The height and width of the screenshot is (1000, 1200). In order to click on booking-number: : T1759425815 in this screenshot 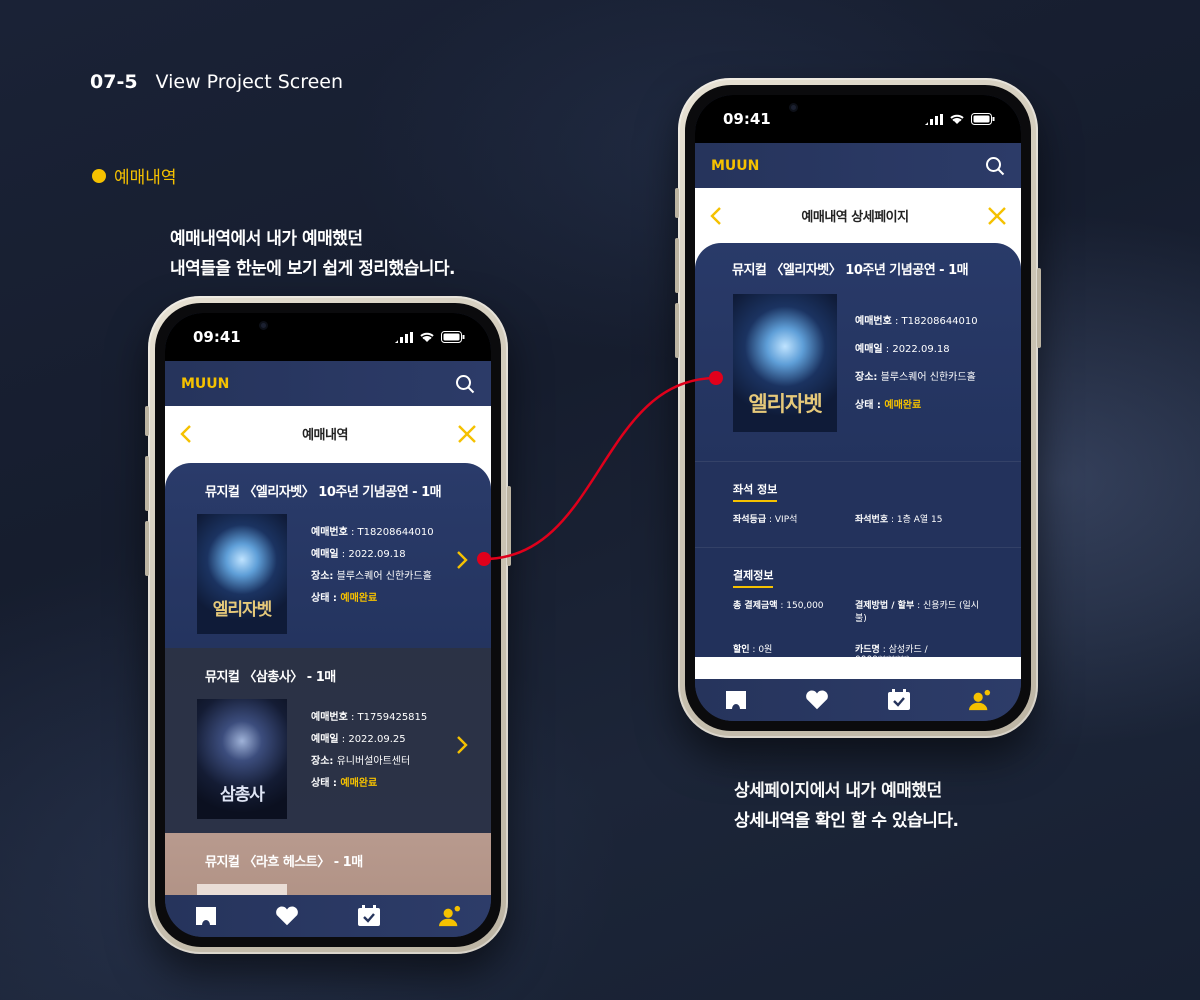, I will do `click(387, 717)`.